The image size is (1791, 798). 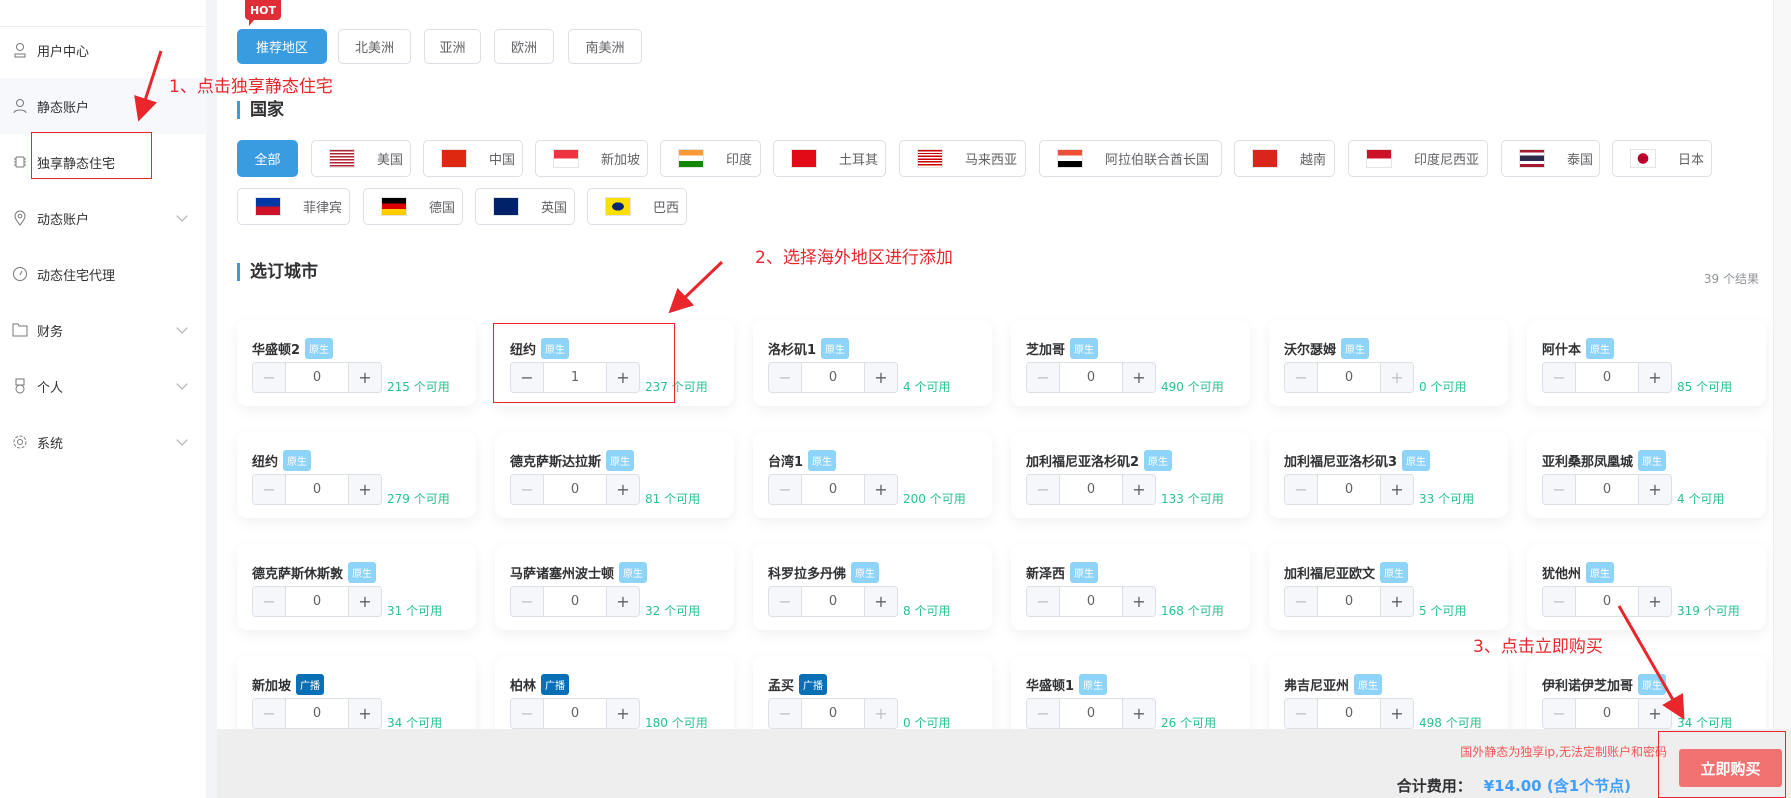 What do you see at coordinates (103, 218) in the screenshot?
I see `sidebar-item-4: 动态账户` at bounding box center [103, 218].